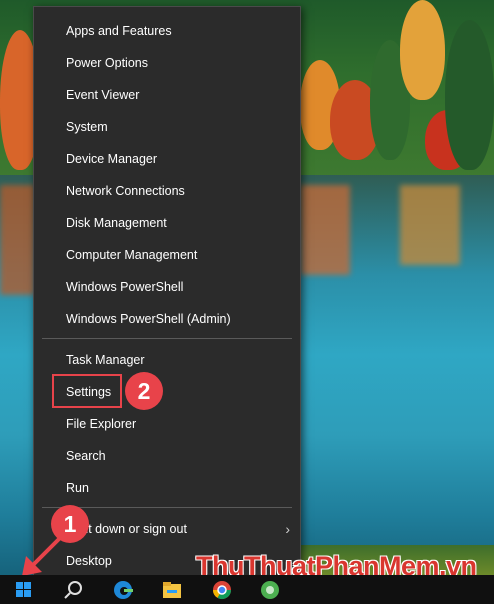 The width and height of the screenshot is (494, 604). I want to click on chevron-right-icon: ›, so click(287, 529).